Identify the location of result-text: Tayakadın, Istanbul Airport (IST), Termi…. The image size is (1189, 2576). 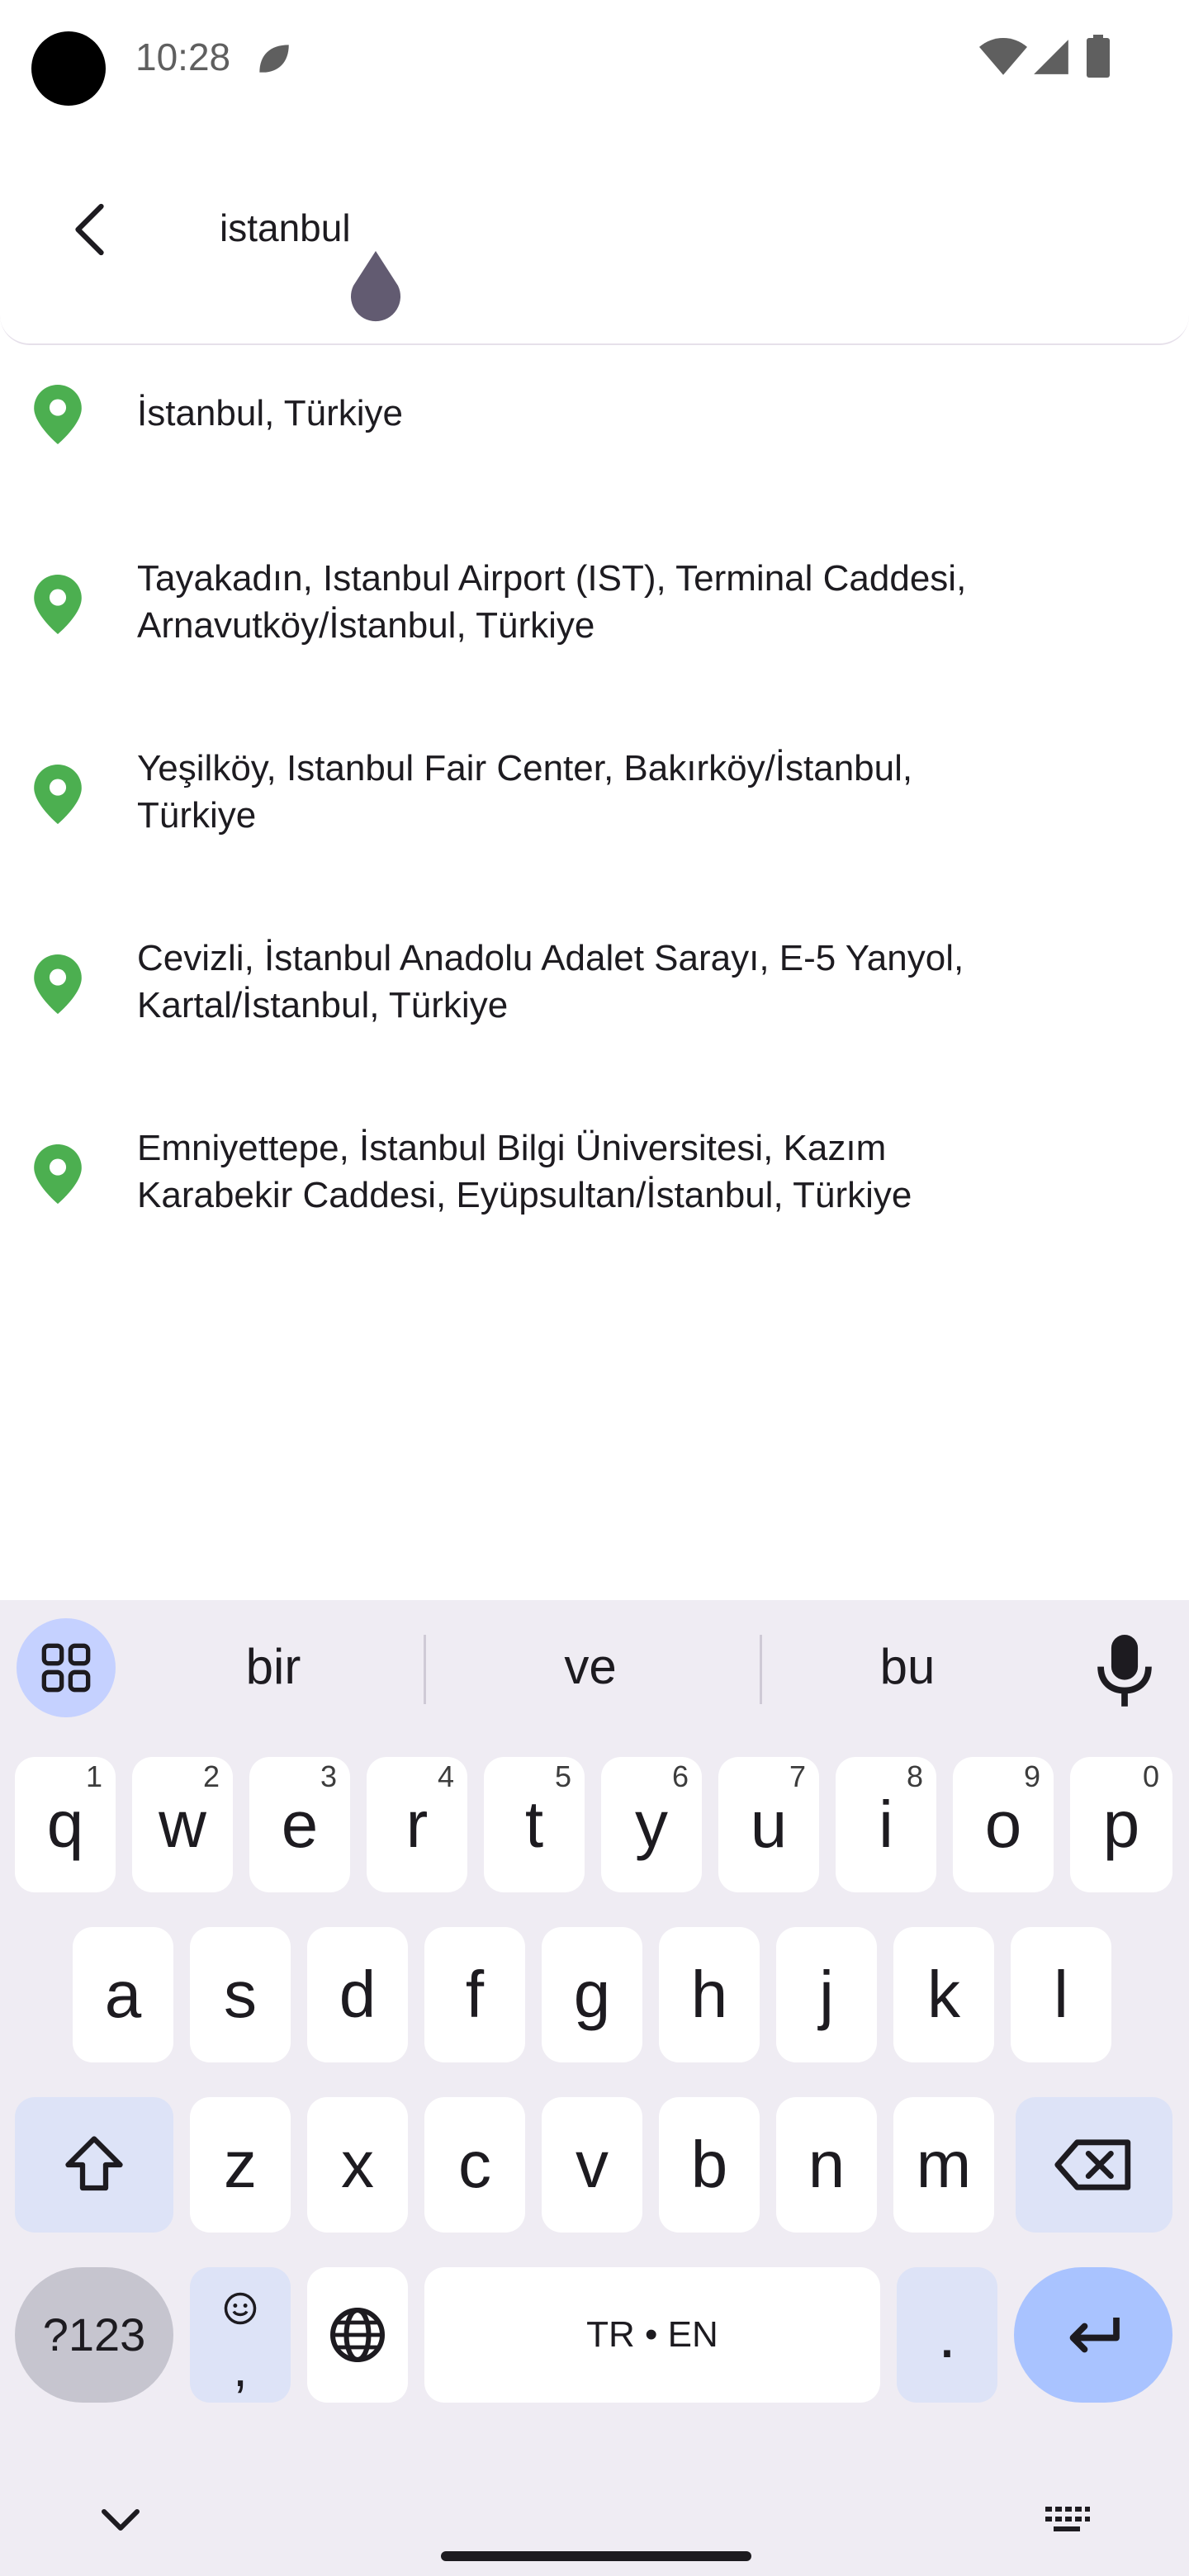
(552, 602).